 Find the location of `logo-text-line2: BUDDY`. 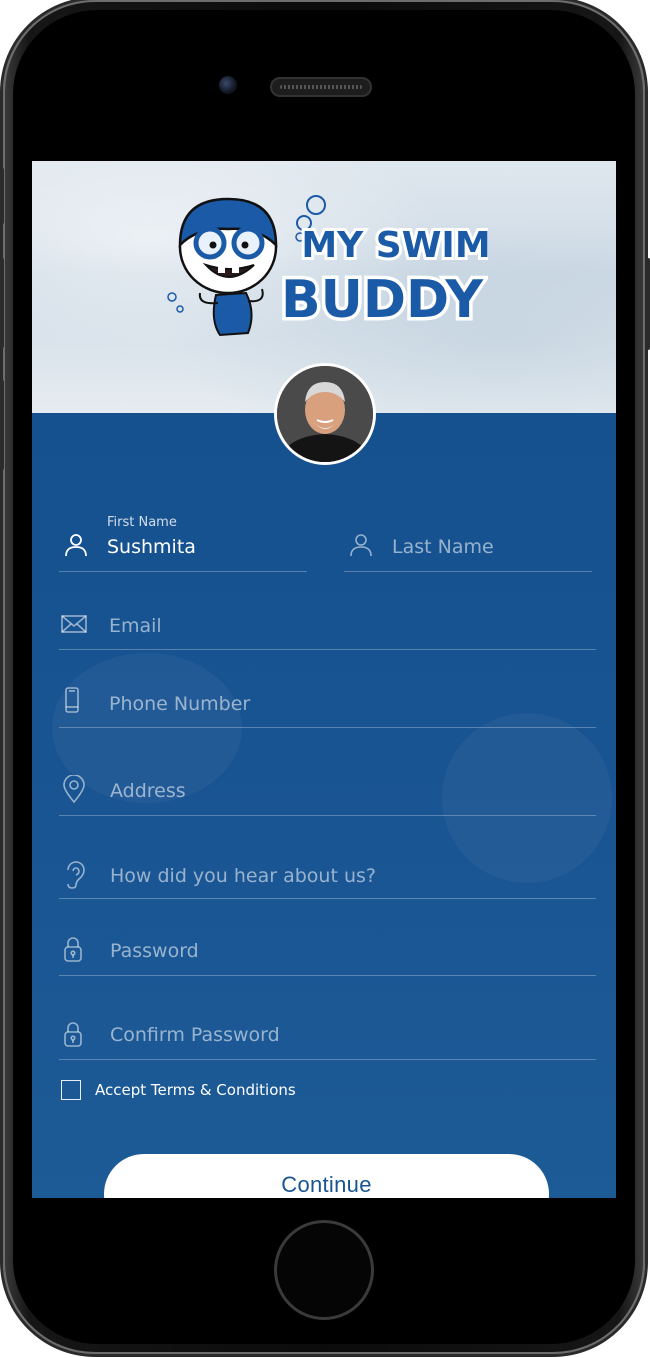

logo-text-line2: BUDDY is located at coordinates (382, 300).